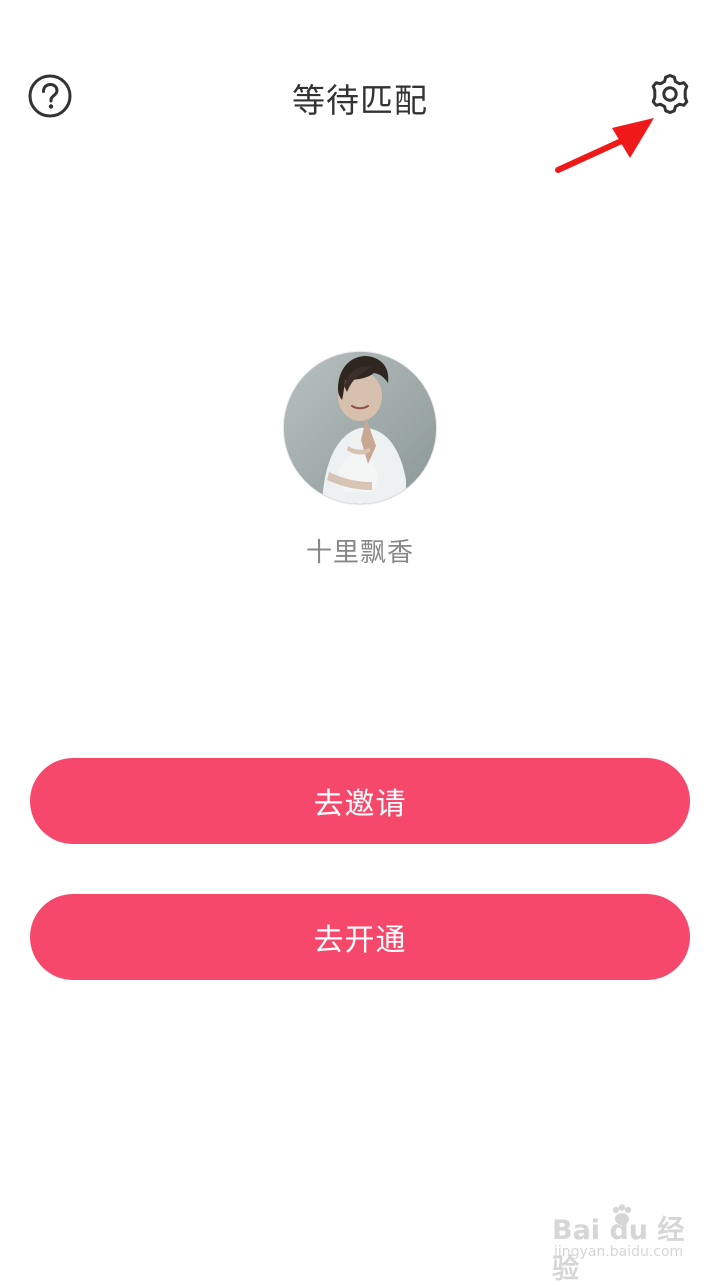  Describe the element at coordinates (622, 1214) in the screenshot. I see `paw-icon` at that location.